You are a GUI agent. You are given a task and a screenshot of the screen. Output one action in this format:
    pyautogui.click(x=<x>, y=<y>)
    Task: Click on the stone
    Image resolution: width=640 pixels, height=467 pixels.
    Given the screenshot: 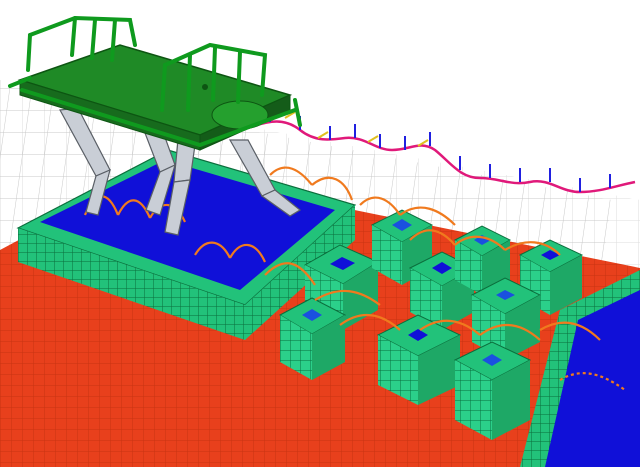 What is the action you would take?
    pyautogui.click(x=492, y=390)
    